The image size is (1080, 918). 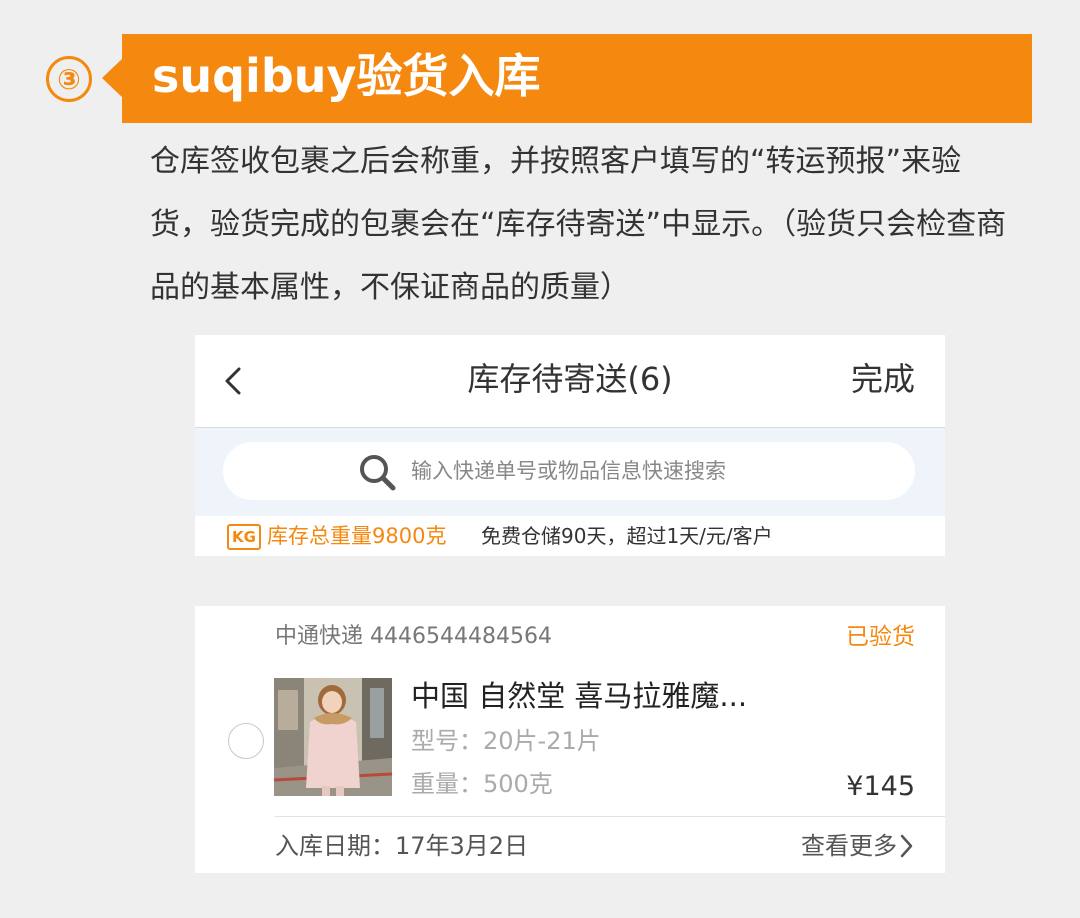 I want to click on page-title: 库存待寄送(6), so click(x=570, y=379).